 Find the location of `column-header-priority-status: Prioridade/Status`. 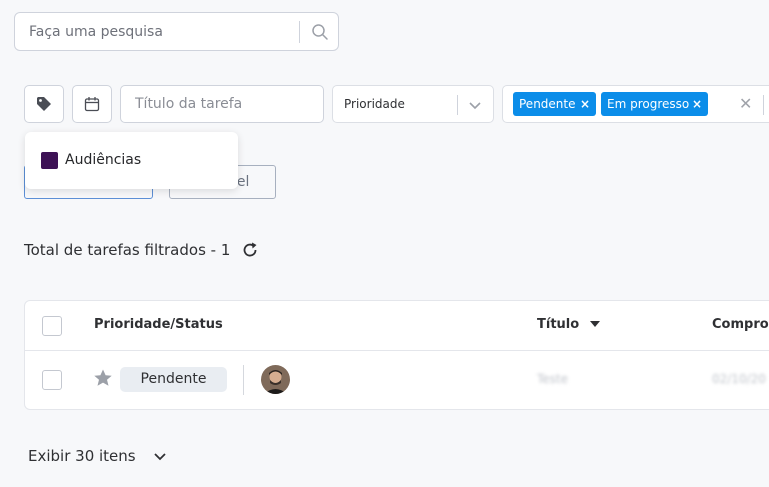

column-header-priority-status: Prioridade/Status is located at coordinates (158, 324).